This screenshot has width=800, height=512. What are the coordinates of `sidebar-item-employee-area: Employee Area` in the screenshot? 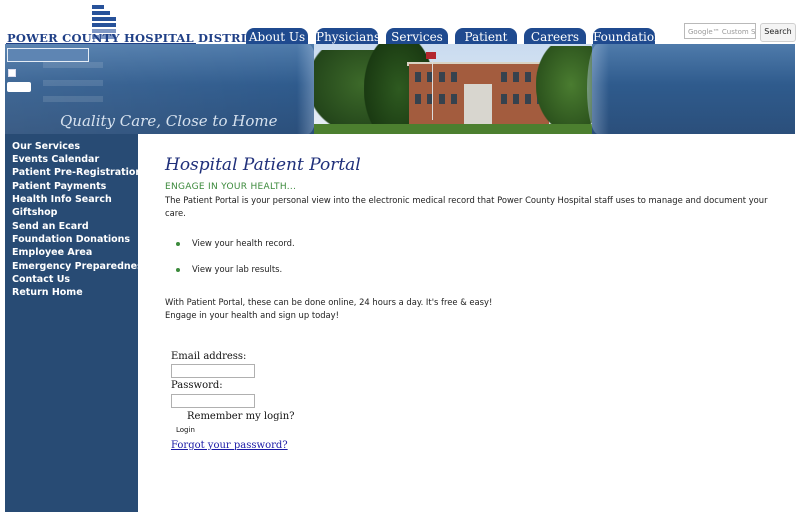 It's located at (52, 252).